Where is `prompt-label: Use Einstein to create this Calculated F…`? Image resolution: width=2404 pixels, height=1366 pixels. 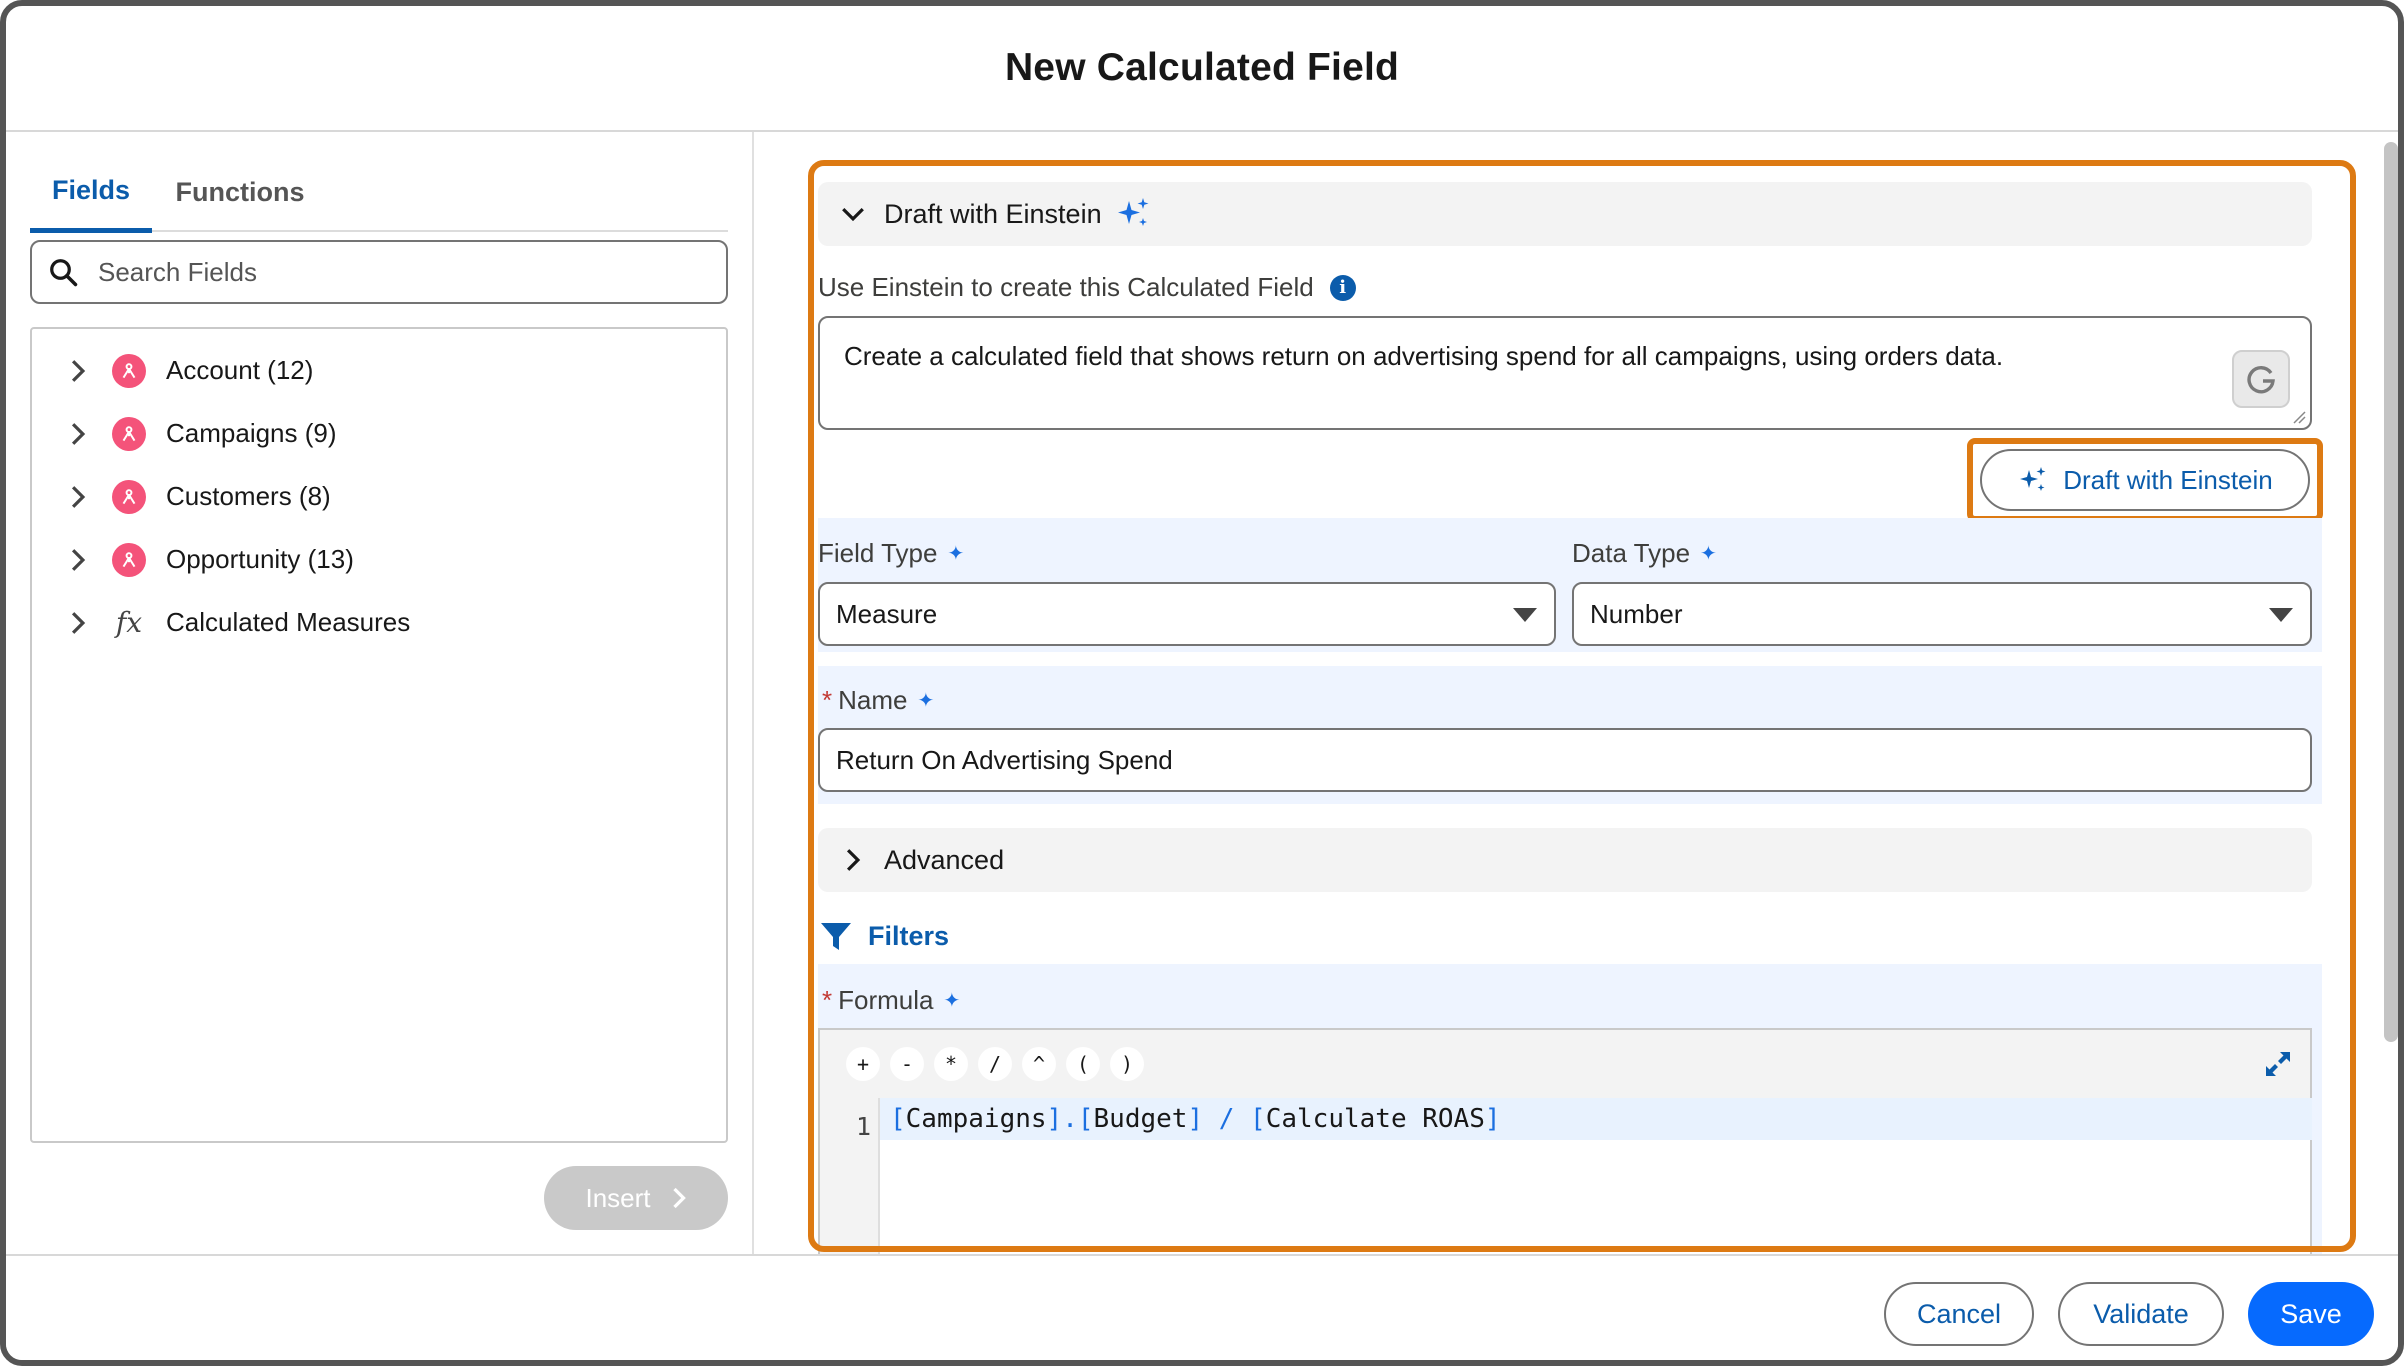
prompt-label: Use Einstein to create this Calculated F… is located at coordinates (1066, 287).